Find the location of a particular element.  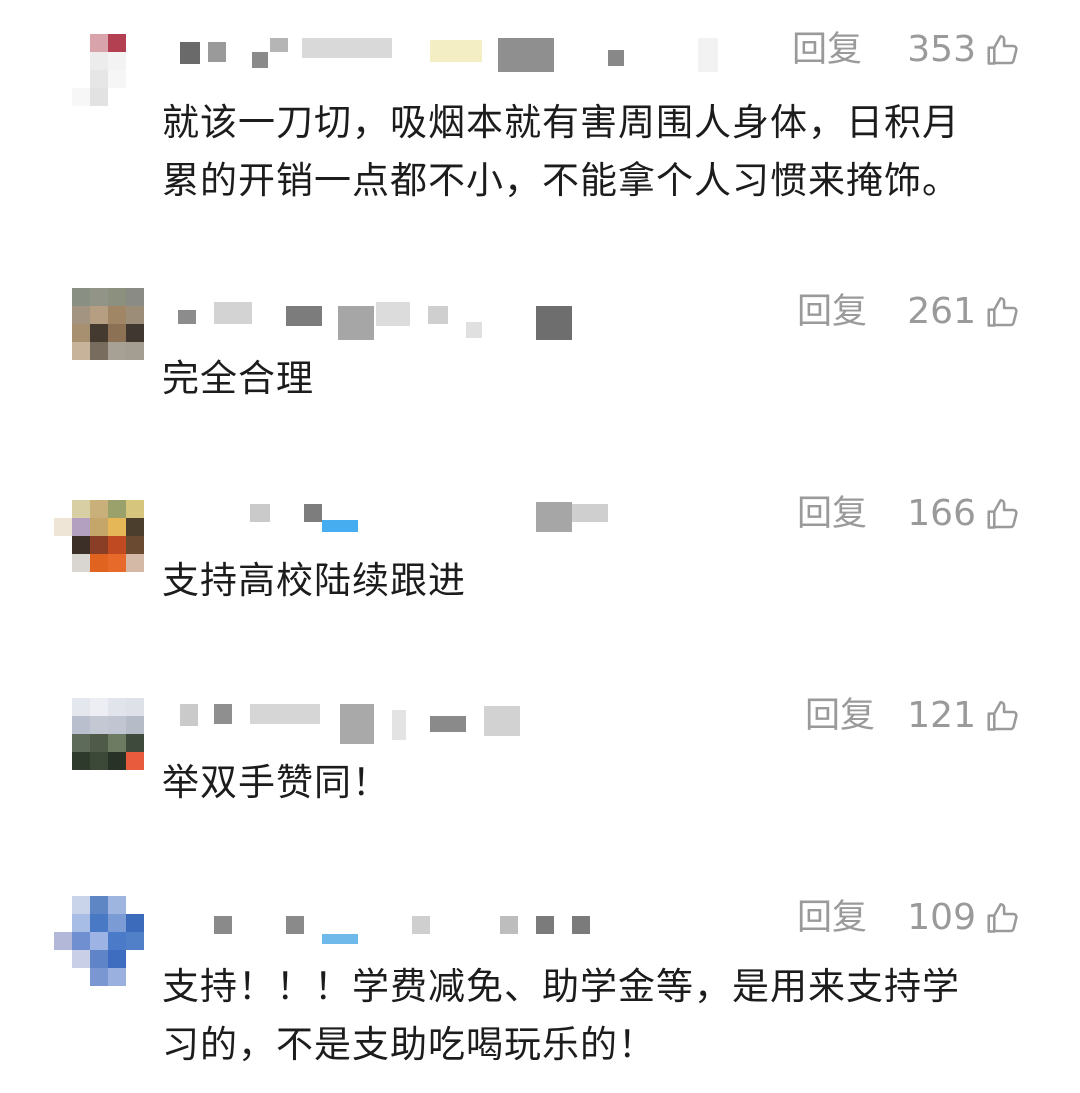

like-button: 121 is located at coordinates (964, 716).